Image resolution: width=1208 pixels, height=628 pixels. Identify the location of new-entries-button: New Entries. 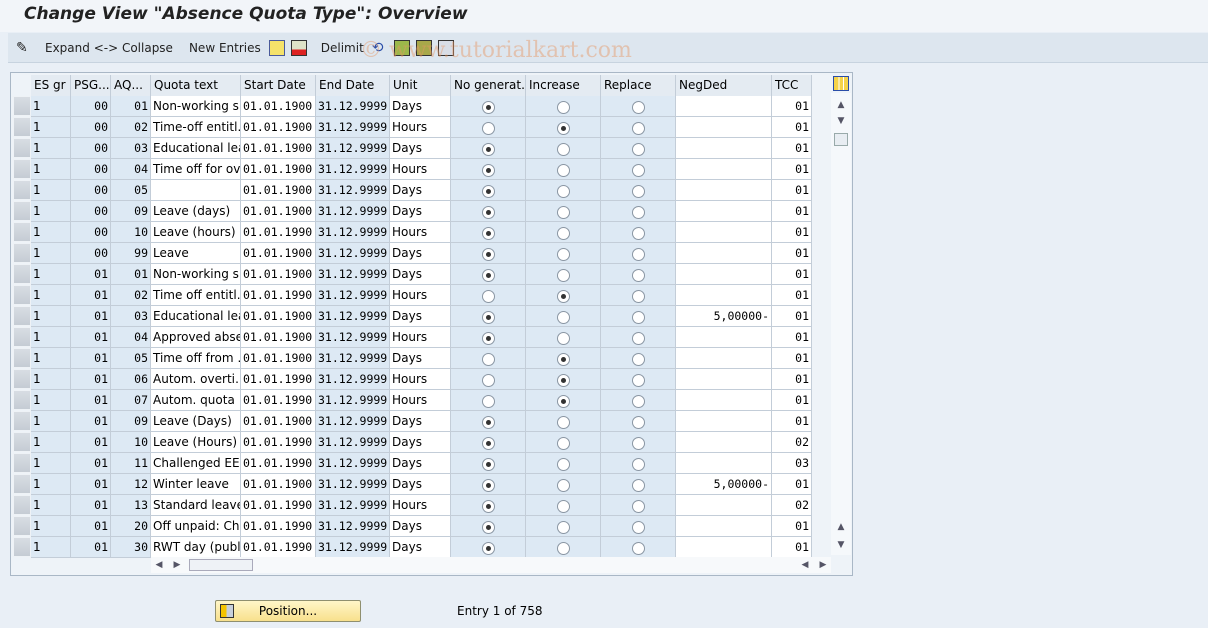
(225, 48).